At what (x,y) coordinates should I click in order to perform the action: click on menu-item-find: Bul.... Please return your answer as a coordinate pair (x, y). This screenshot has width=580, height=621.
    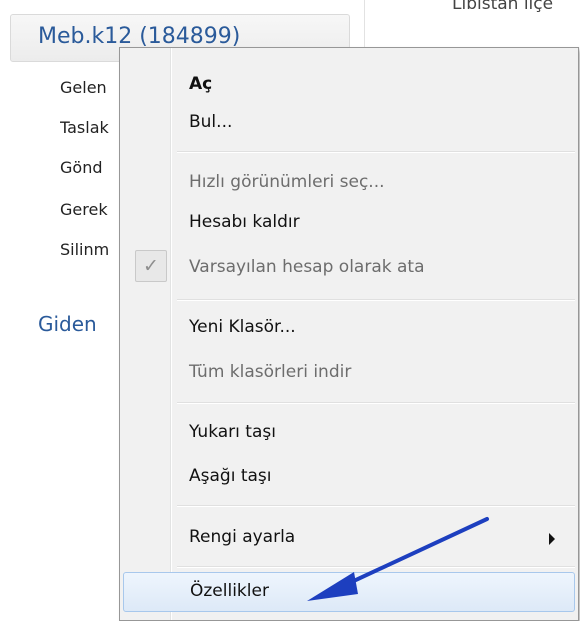
    Looking at the image, I should click on (349, 123).